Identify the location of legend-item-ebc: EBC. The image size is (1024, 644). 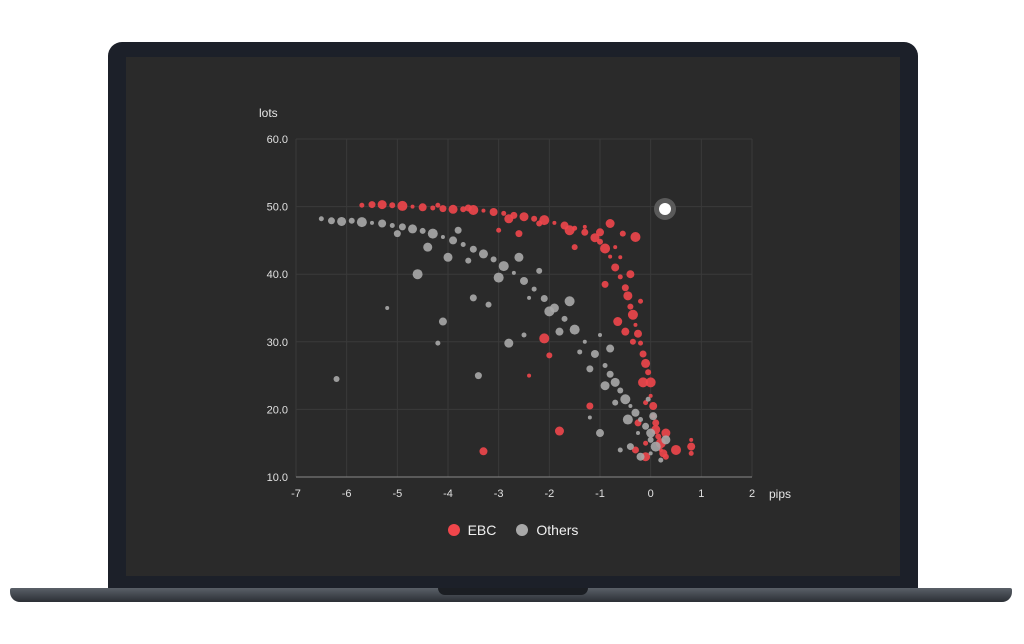
(472, 530).